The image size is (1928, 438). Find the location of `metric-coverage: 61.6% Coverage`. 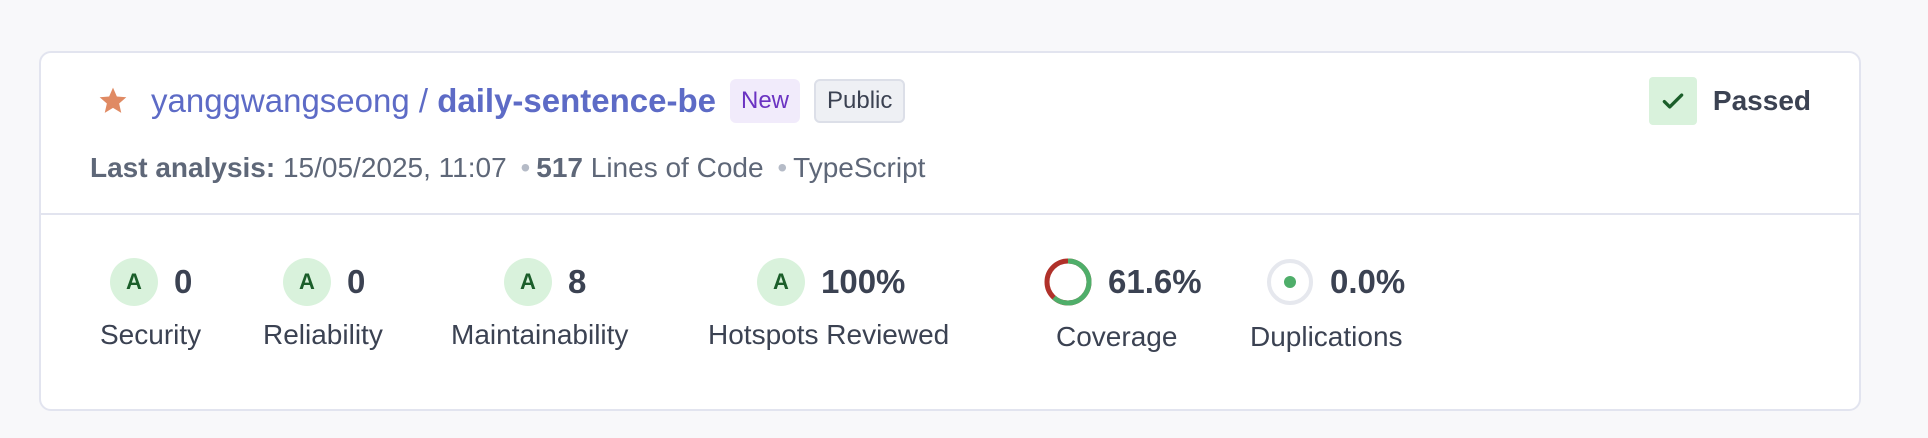

metric-coverage: 61.6% Coverage is located at coordinates (1122, 304).